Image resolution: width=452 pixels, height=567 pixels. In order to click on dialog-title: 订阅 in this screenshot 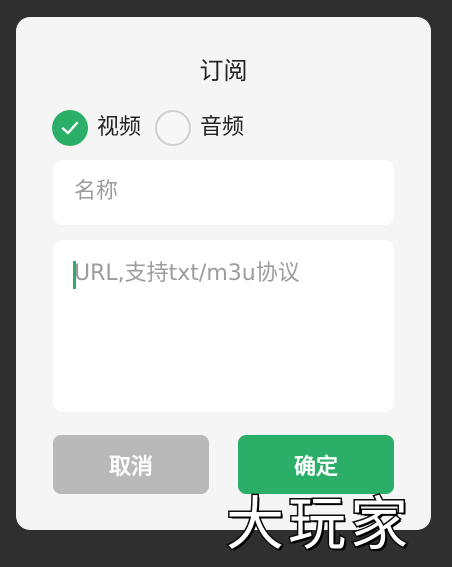, I will do `click(223, 71)`.